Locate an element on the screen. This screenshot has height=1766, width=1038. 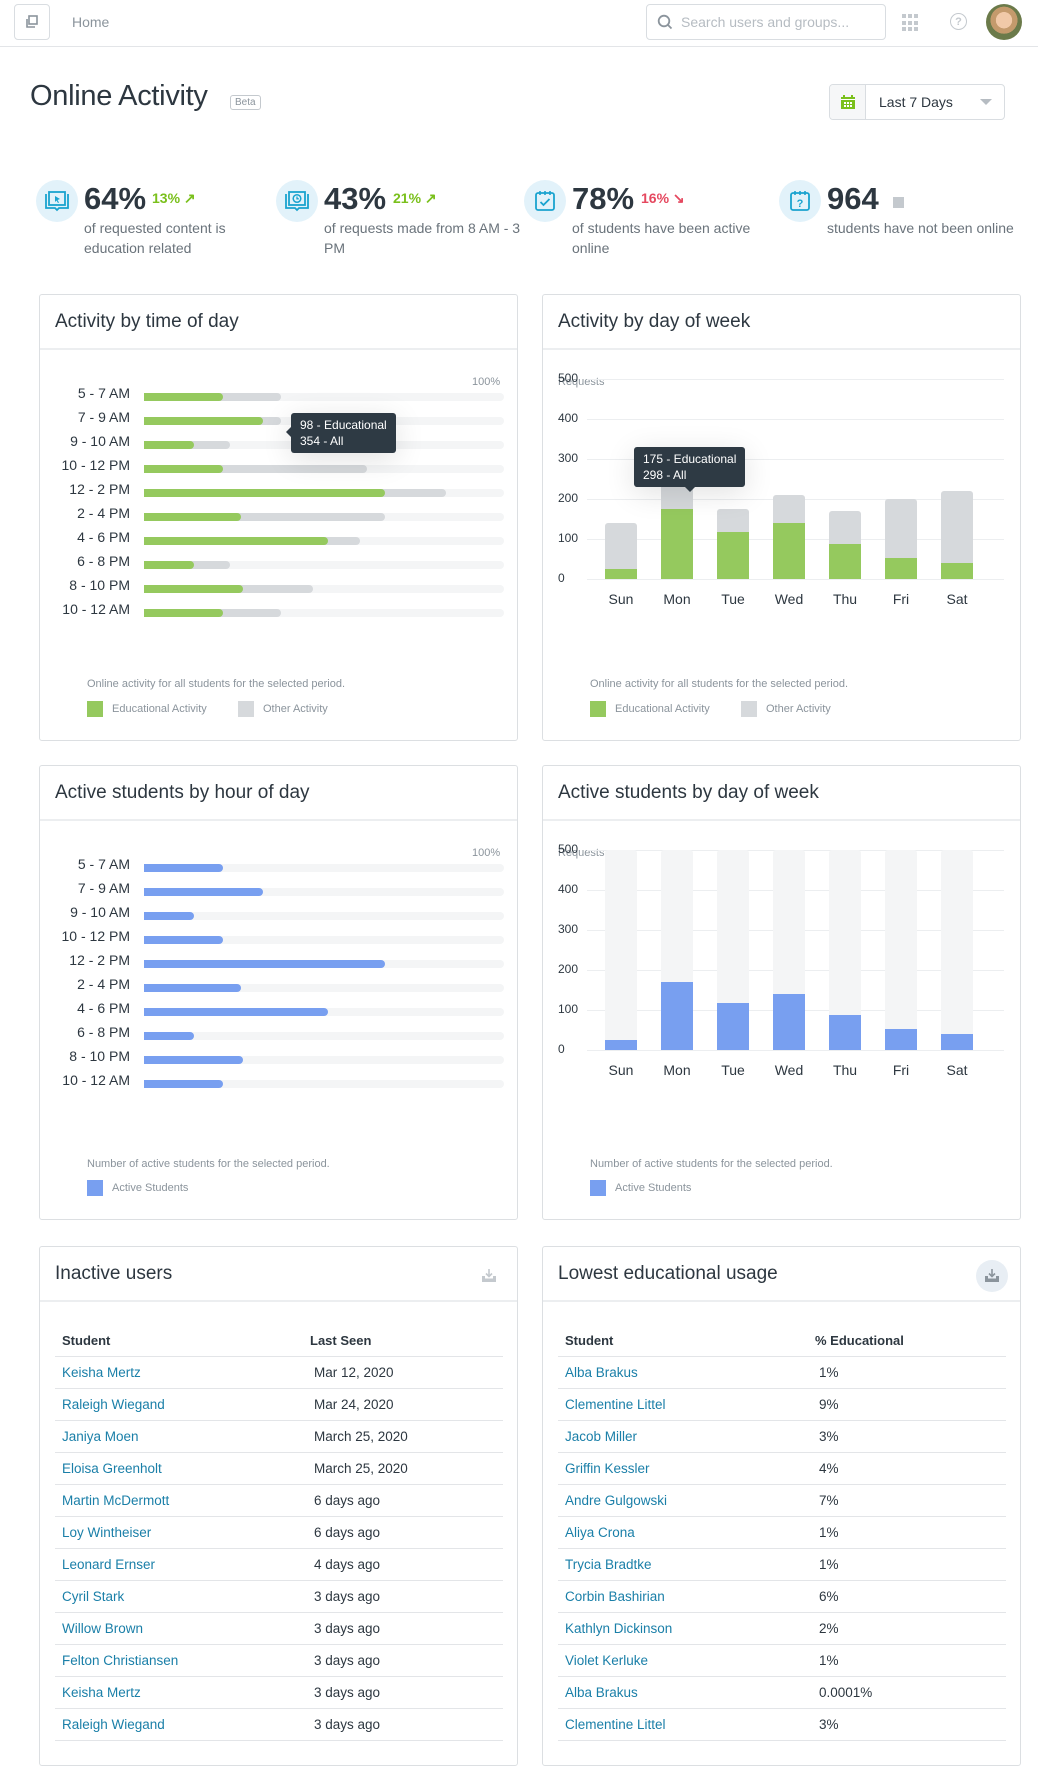
percent-educational-cell: 9% is located at coordinates (907, 1404).